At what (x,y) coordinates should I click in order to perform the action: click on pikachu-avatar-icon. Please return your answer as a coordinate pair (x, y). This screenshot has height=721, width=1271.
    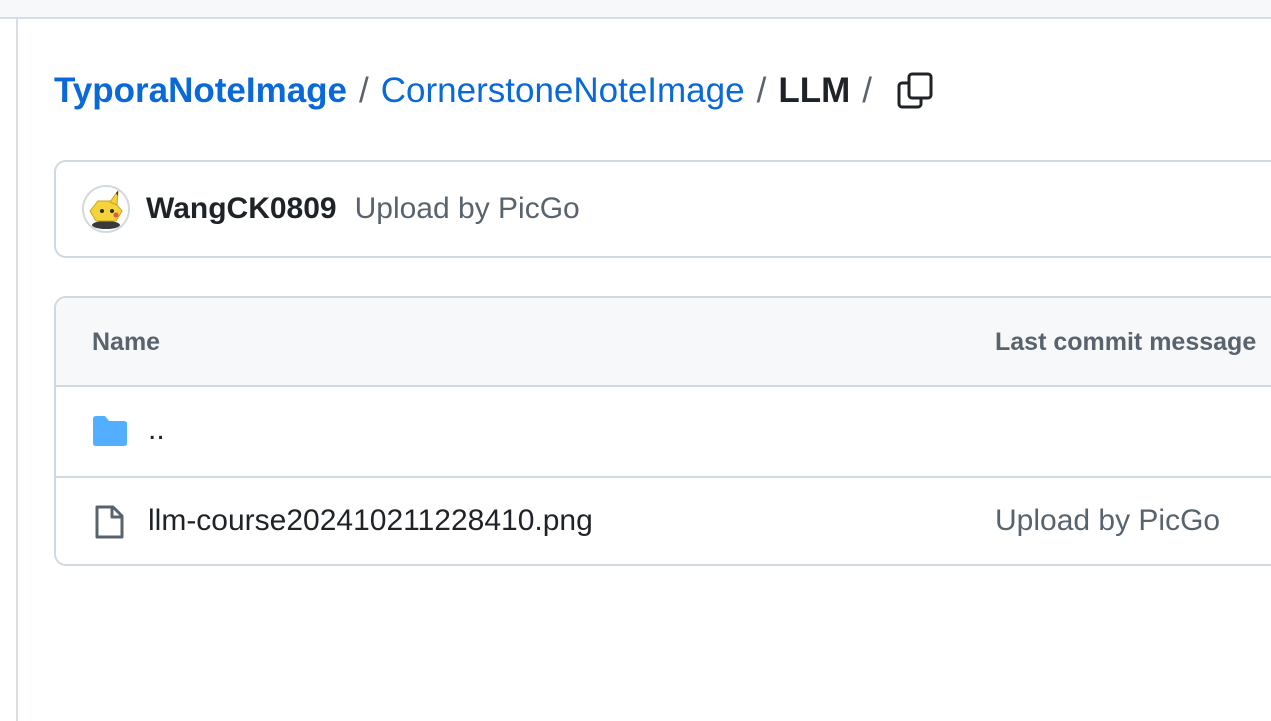
    Looking at the image, I should click on (106, 209).